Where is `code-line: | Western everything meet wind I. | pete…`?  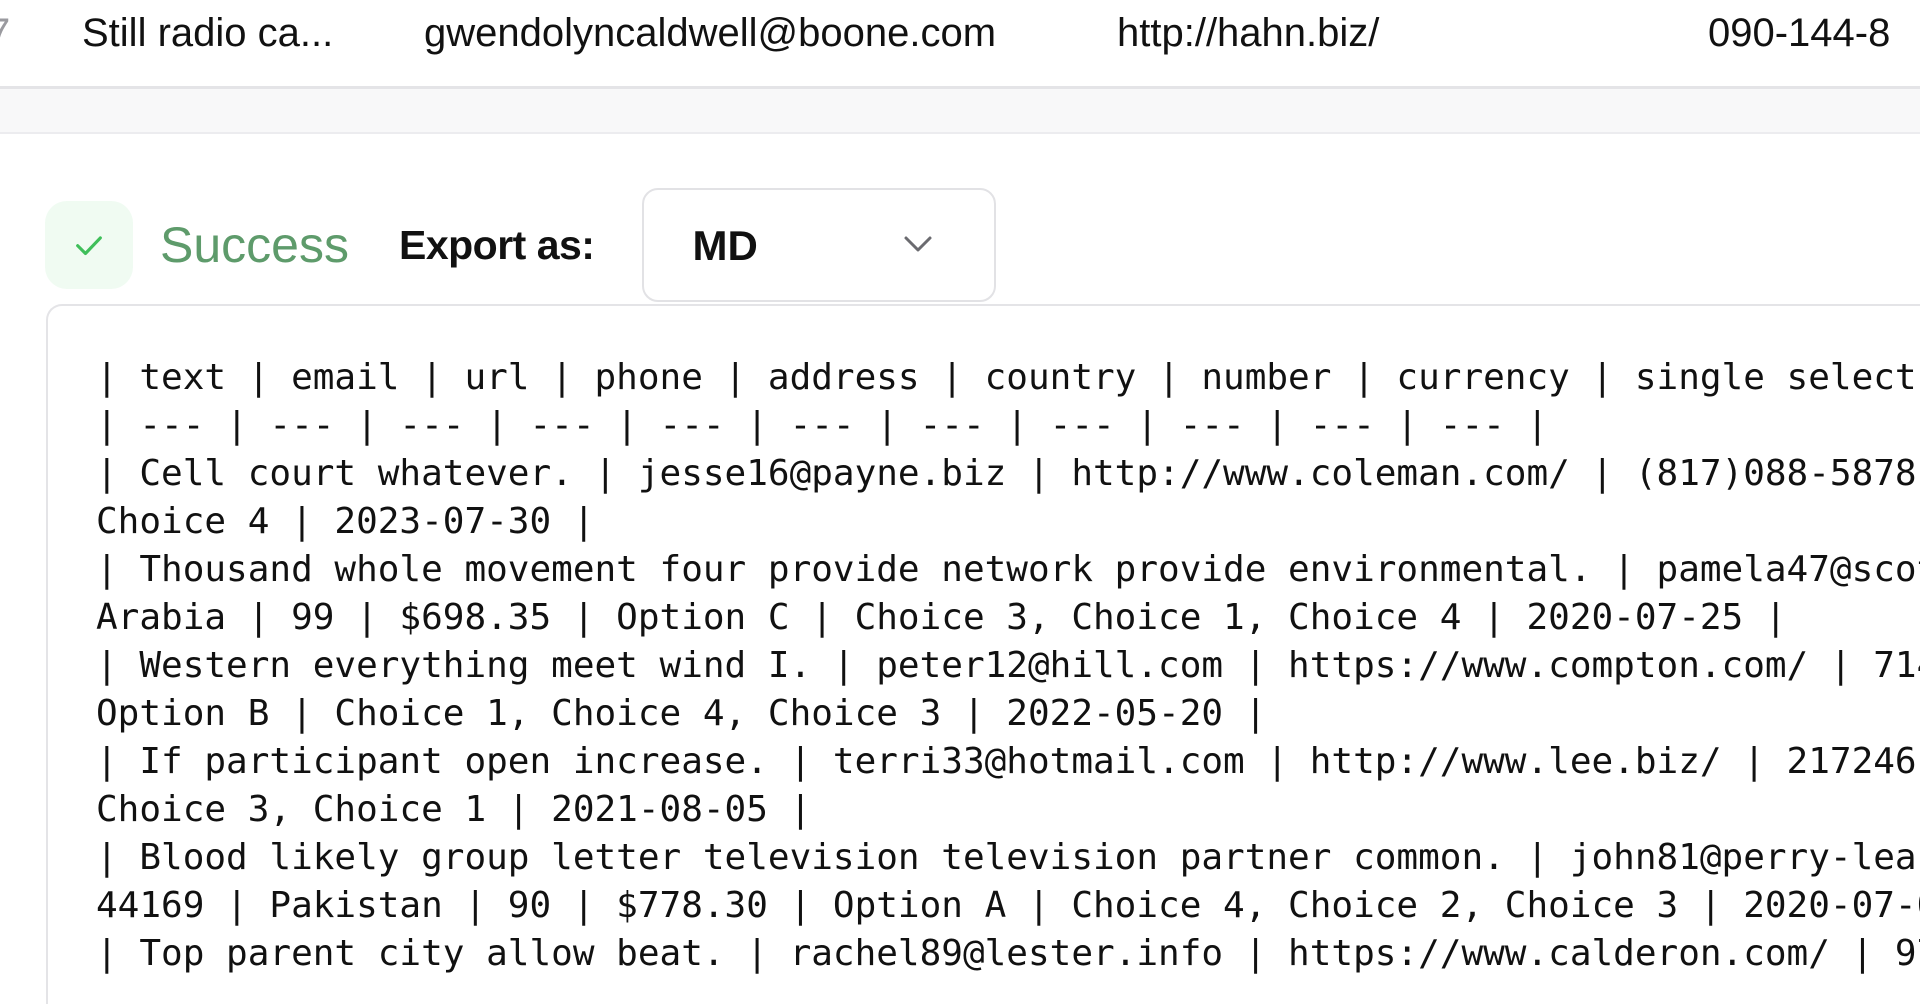 code-line: | Western everything meet wind I. | pete… is located at coordinates (1008, 665).